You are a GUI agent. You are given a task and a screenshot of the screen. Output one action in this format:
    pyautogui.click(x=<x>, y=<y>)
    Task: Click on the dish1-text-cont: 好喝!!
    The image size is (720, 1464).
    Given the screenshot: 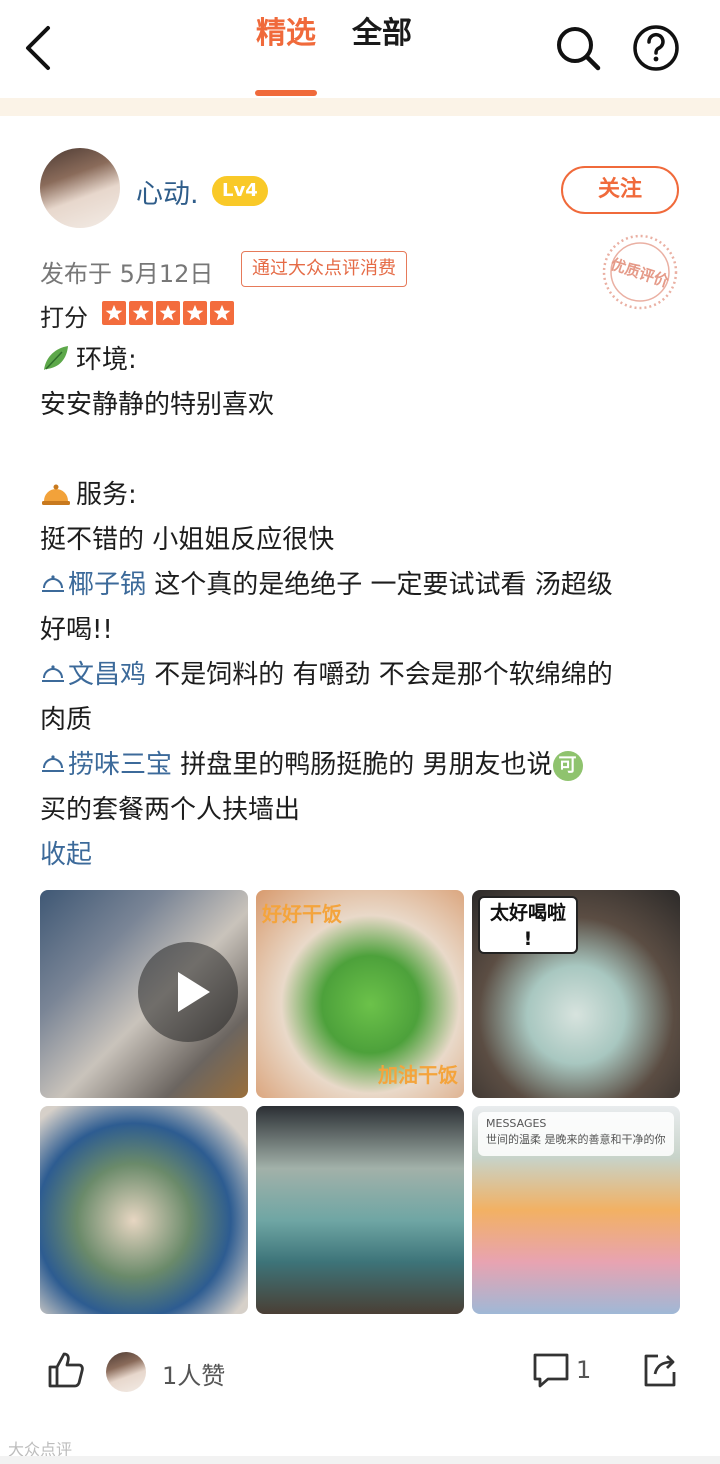 What is the action you would take?
    pyautogui.click(x=76, y=630)
    